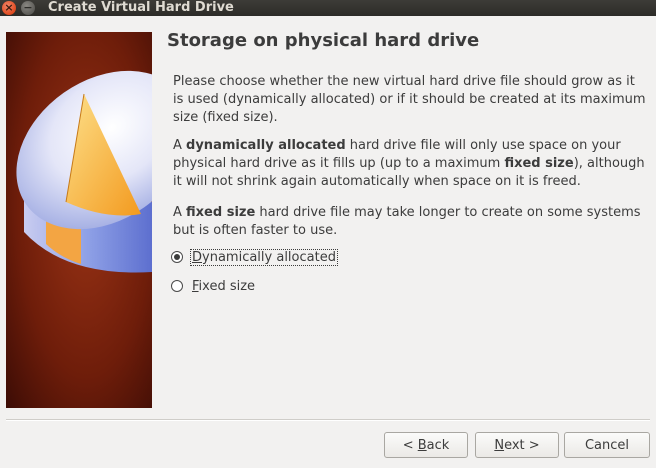  What do you see at coordinates (328, 420) in the screenshot?
I see `footer-separator` at bounding box center [328, 420].